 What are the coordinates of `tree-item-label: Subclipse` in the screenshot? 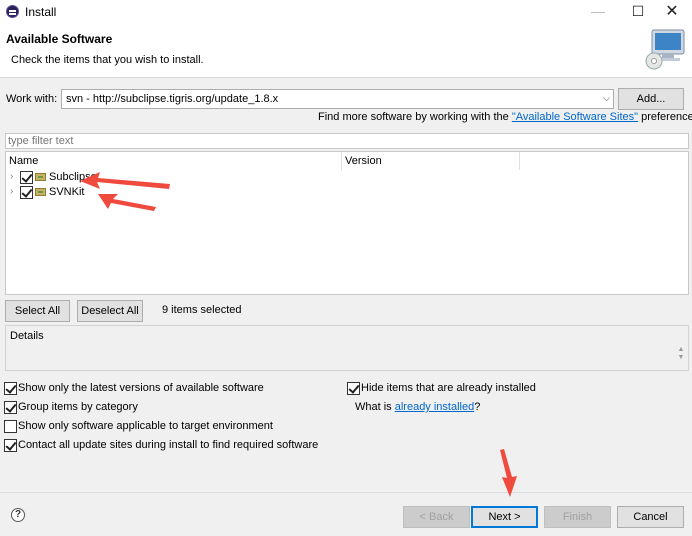 It's located at (73, 177).